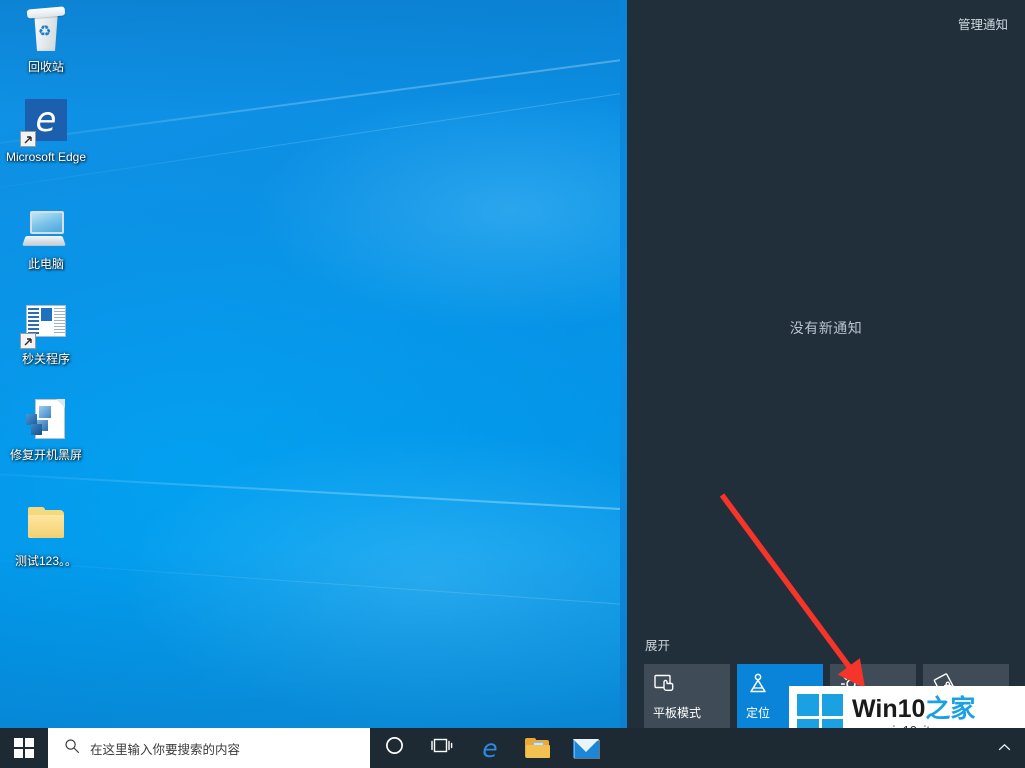 This screenshot has width=1025, height=768. I want to click on desktop-icon-label: 此电脑, so click(45, 264).